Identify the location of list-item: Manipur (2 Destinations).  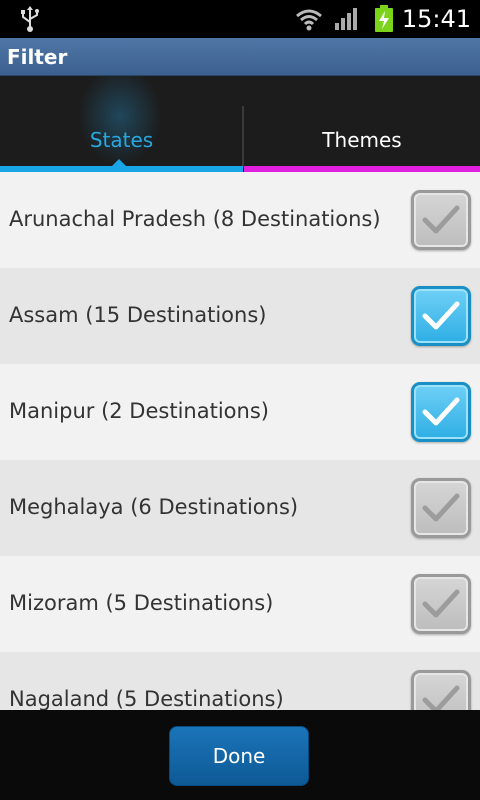
(240, 412).